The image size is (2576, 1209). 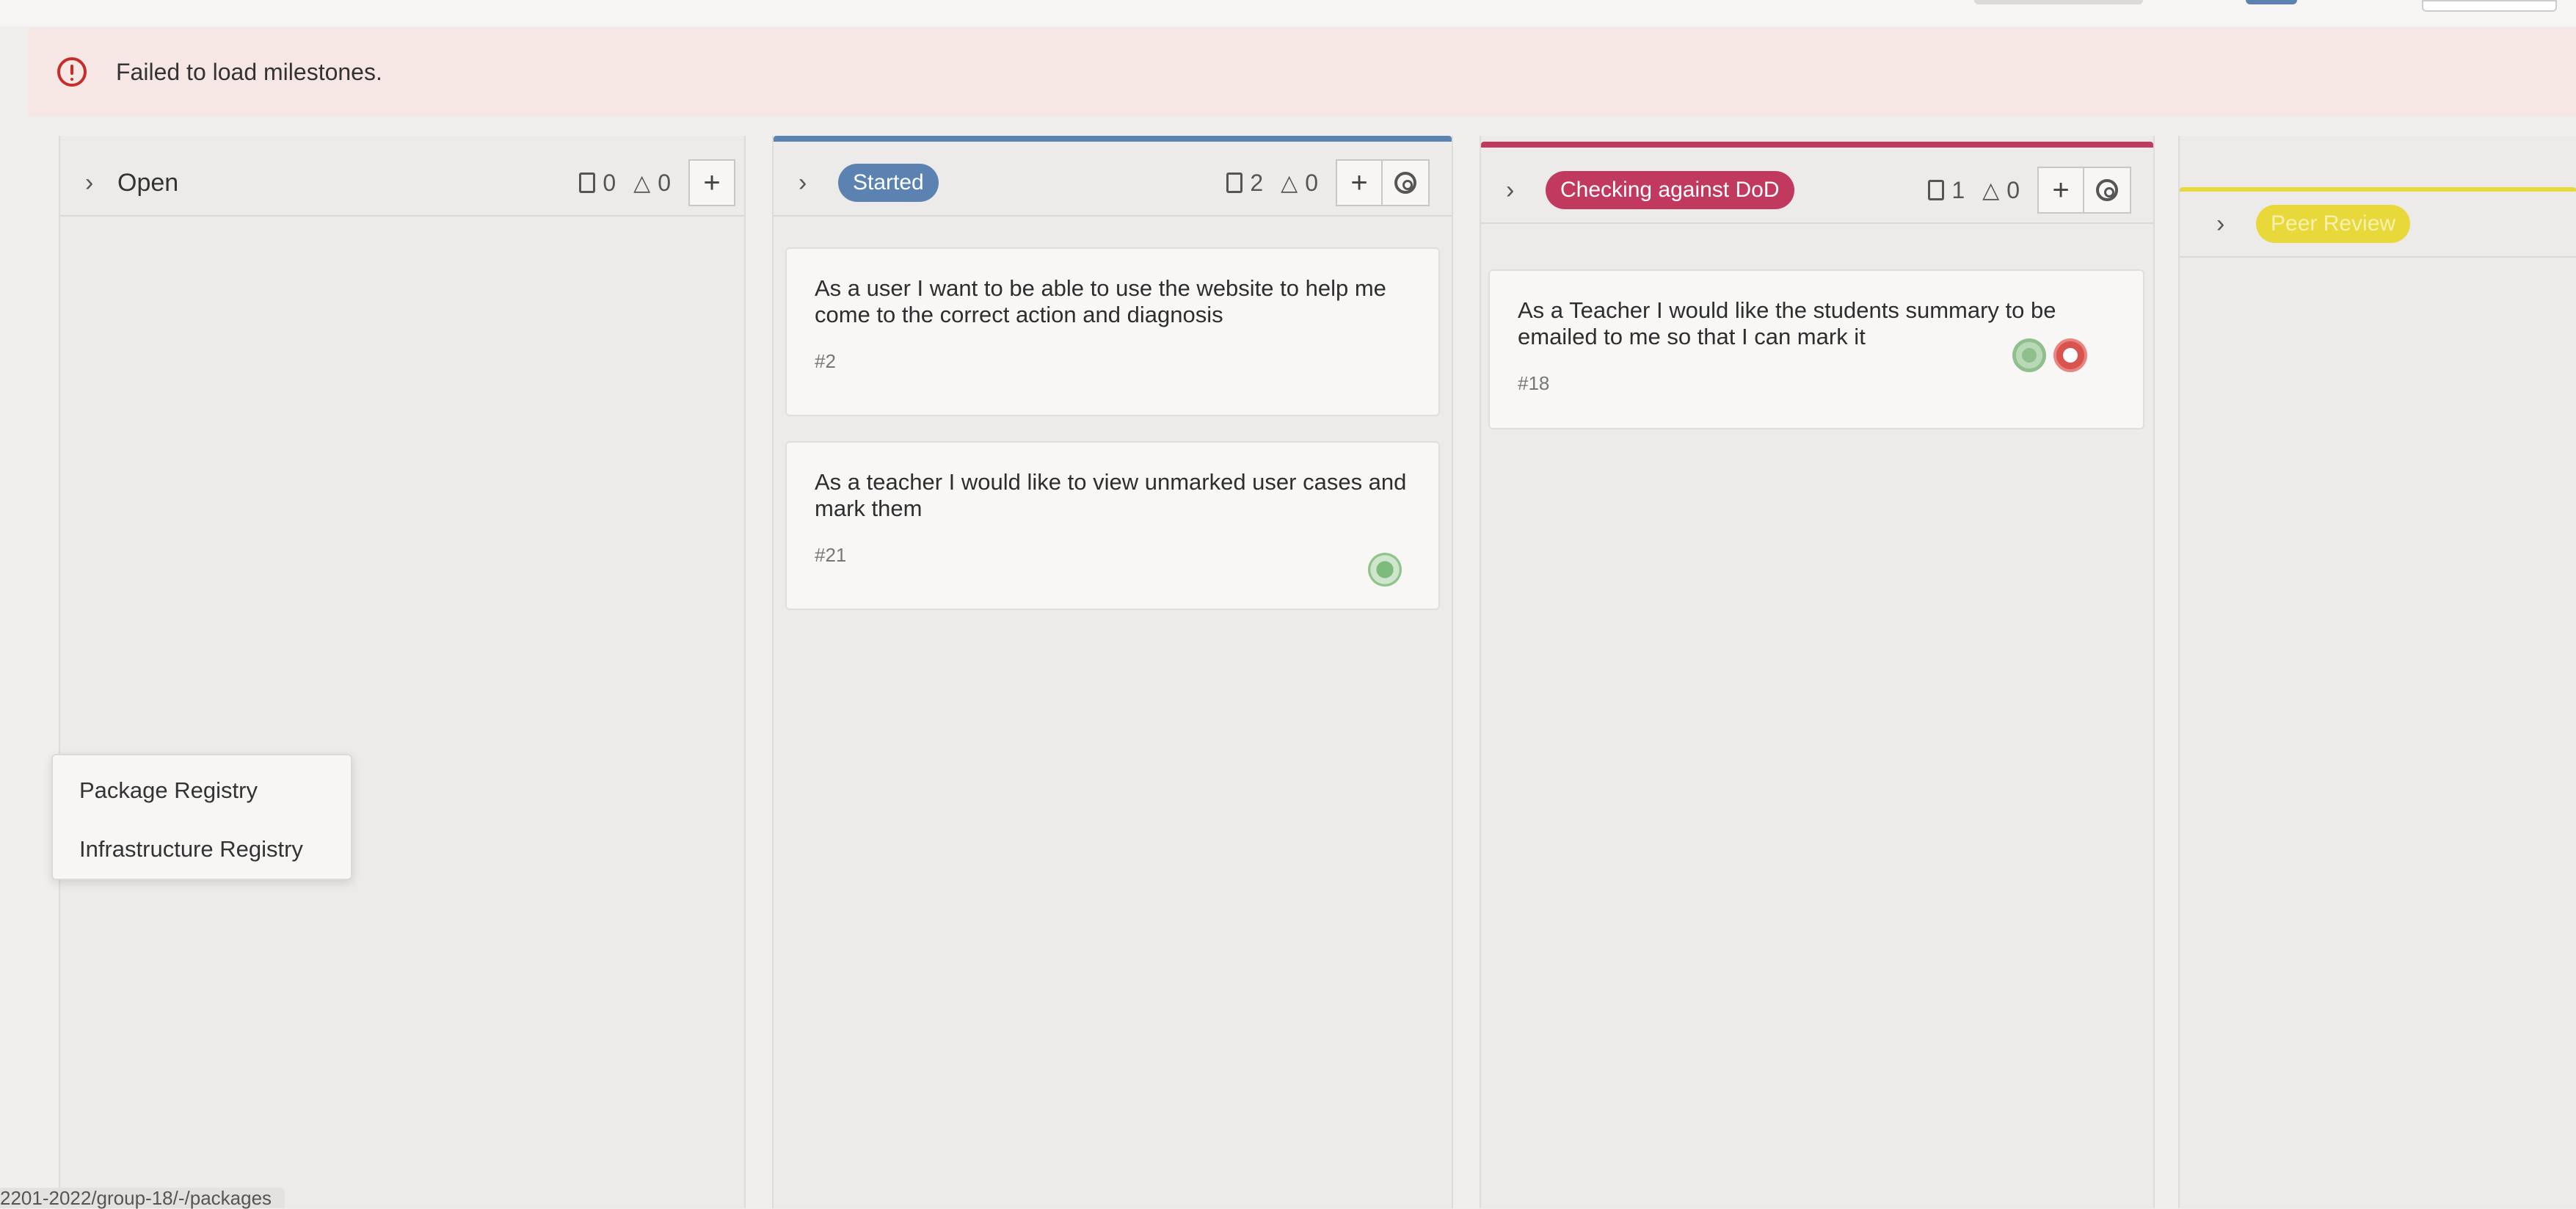 I want to click on top-strip, so click(x=1288, y=13).